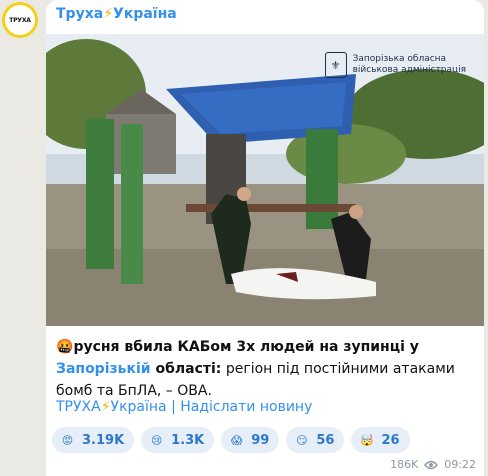  What do you see at coordinates (335, 65) in the screenshot?
I see `coat-of-arms-icon: ⚜` at bounding box center [335, 65].